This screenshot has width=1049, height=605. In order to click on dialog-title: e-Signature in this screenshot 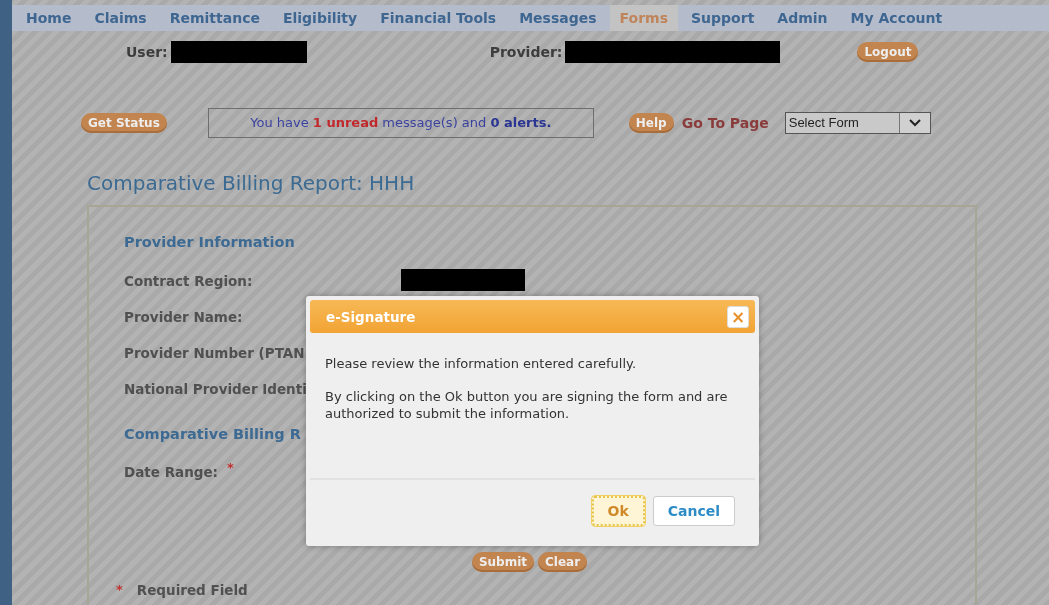, I will do `click(371, 316)`.